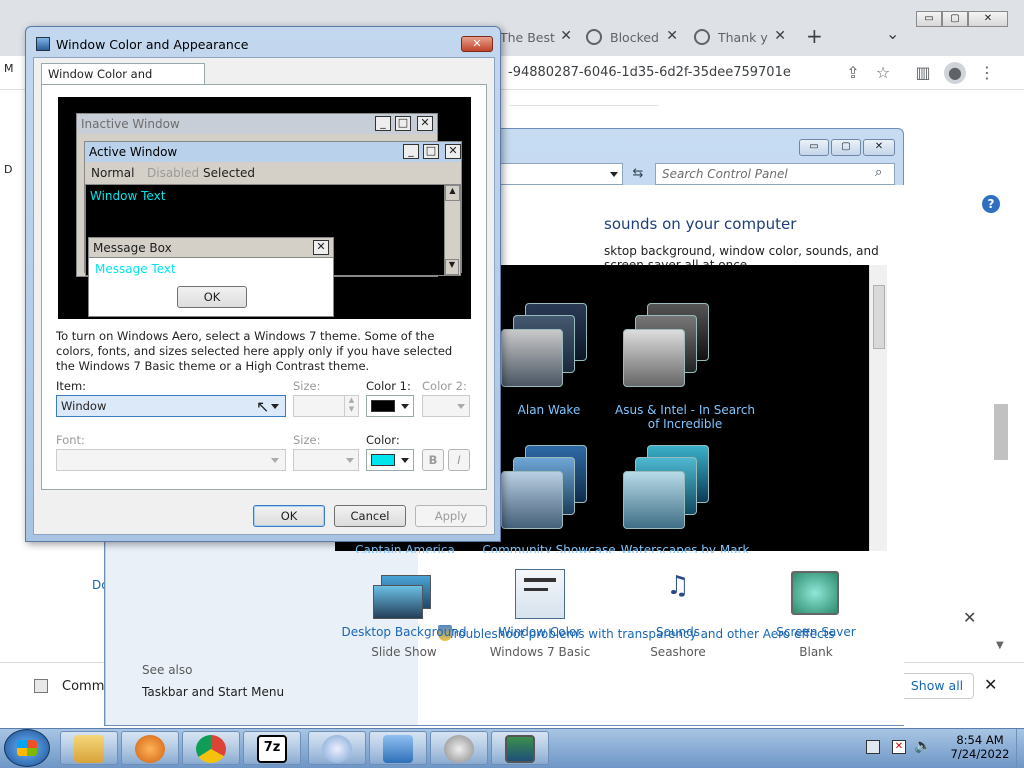 The width and height of the screenshot is (1024, 768). What do you see at coordinates (775, 174) in the screenshot?
I see `search-input: Search Control Panel` at bounding box center [775, 174].